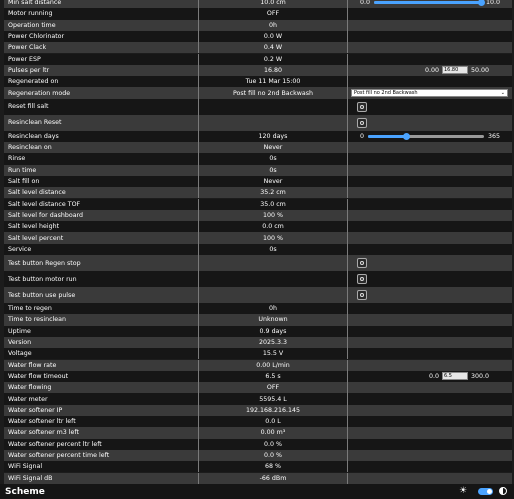 Image resolution: width=514 pixels, height=499 pixels. I want to click on number-min-label: 0.0, so click(433, 376).